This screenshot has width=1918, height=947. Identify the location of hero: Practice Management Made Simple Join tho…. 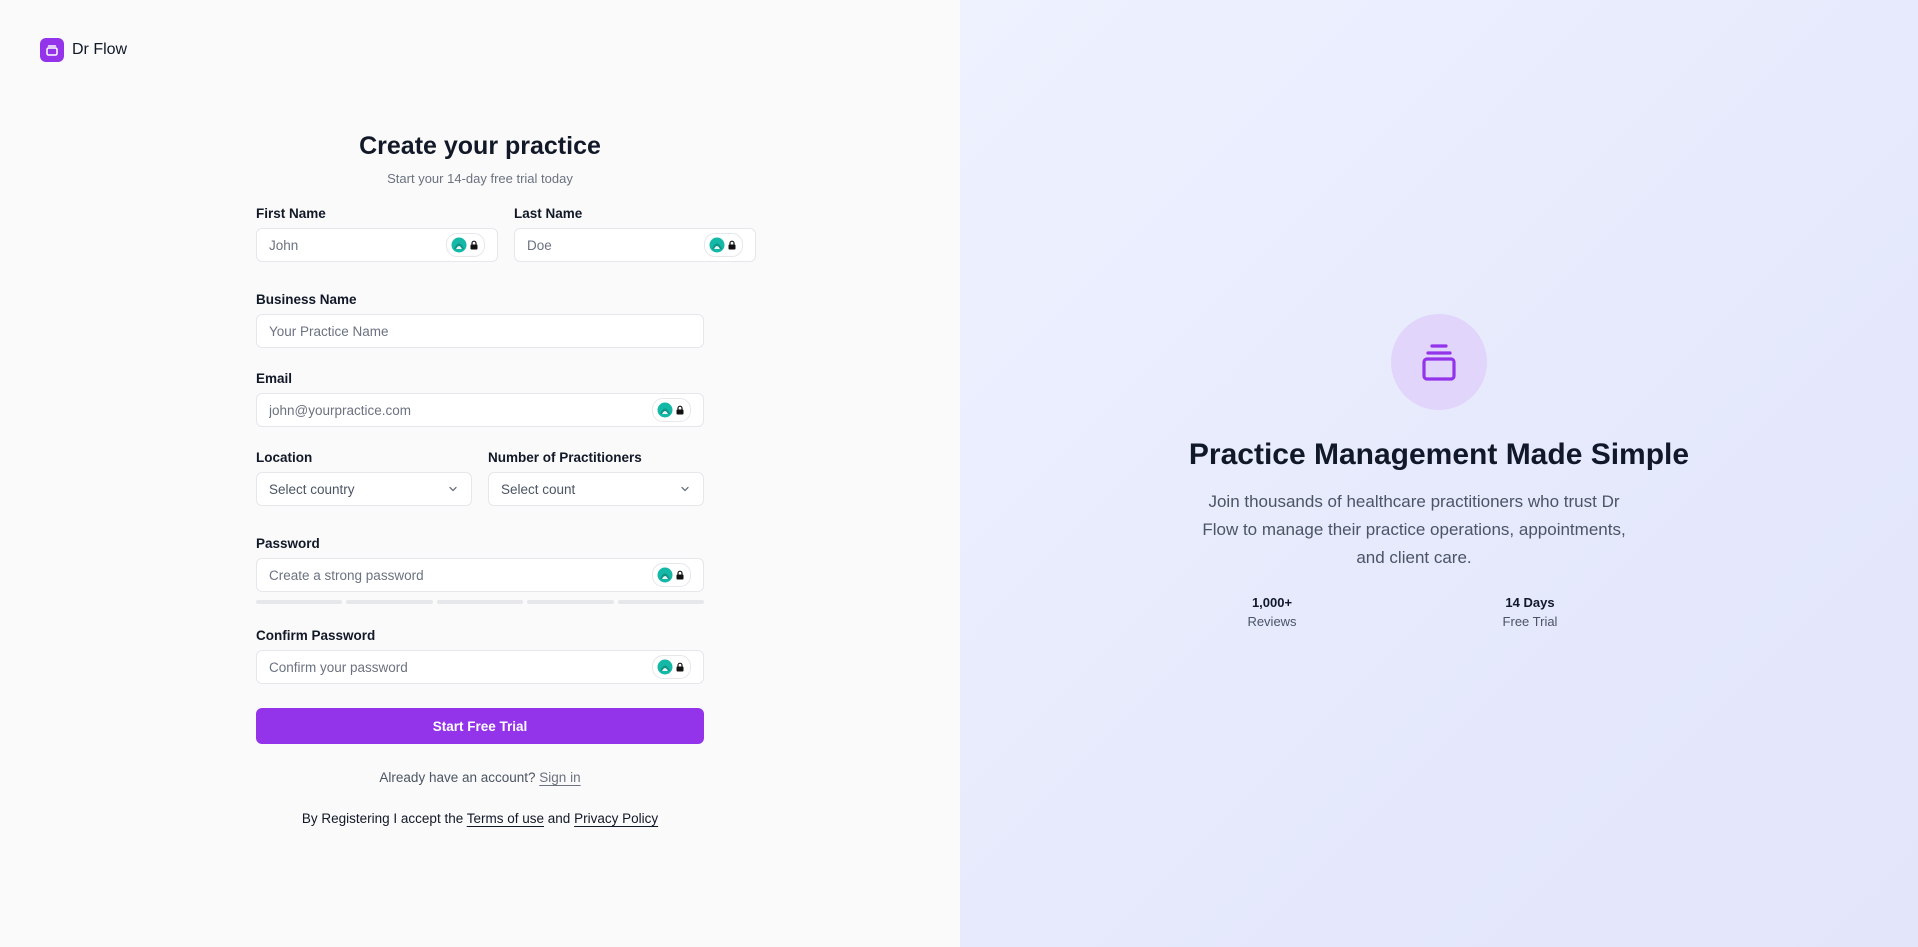
(1439, 443).